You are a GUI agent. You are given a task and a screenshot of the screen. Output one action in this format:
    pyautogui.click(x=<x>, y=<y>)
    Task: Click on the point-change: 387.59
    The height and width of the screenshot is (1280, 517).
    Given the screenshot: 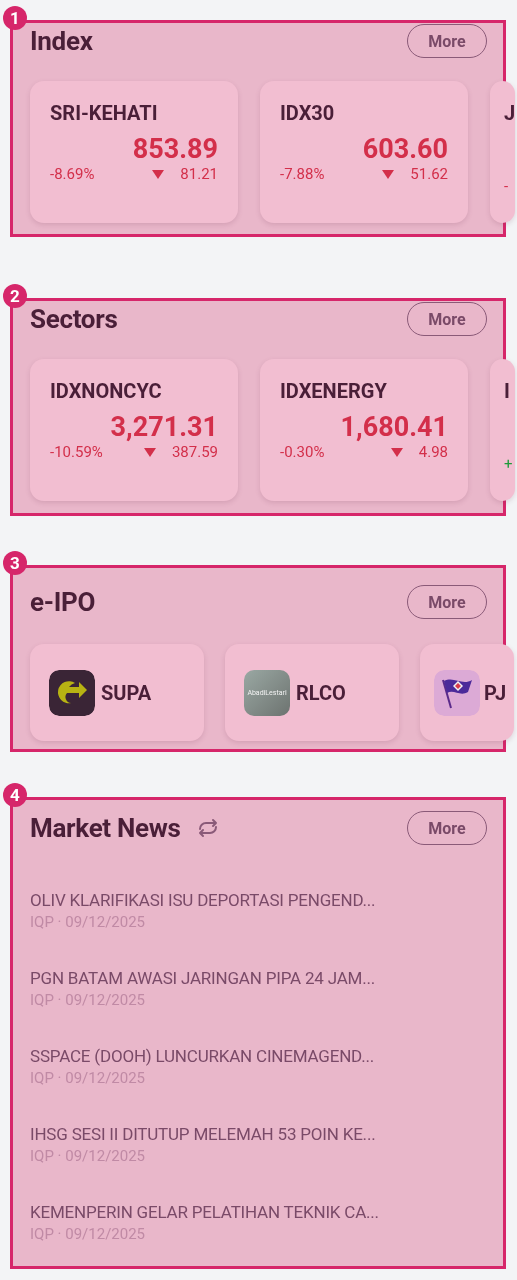 What is the action you would take?
    pyautogui.click(x=194, y=452)
    